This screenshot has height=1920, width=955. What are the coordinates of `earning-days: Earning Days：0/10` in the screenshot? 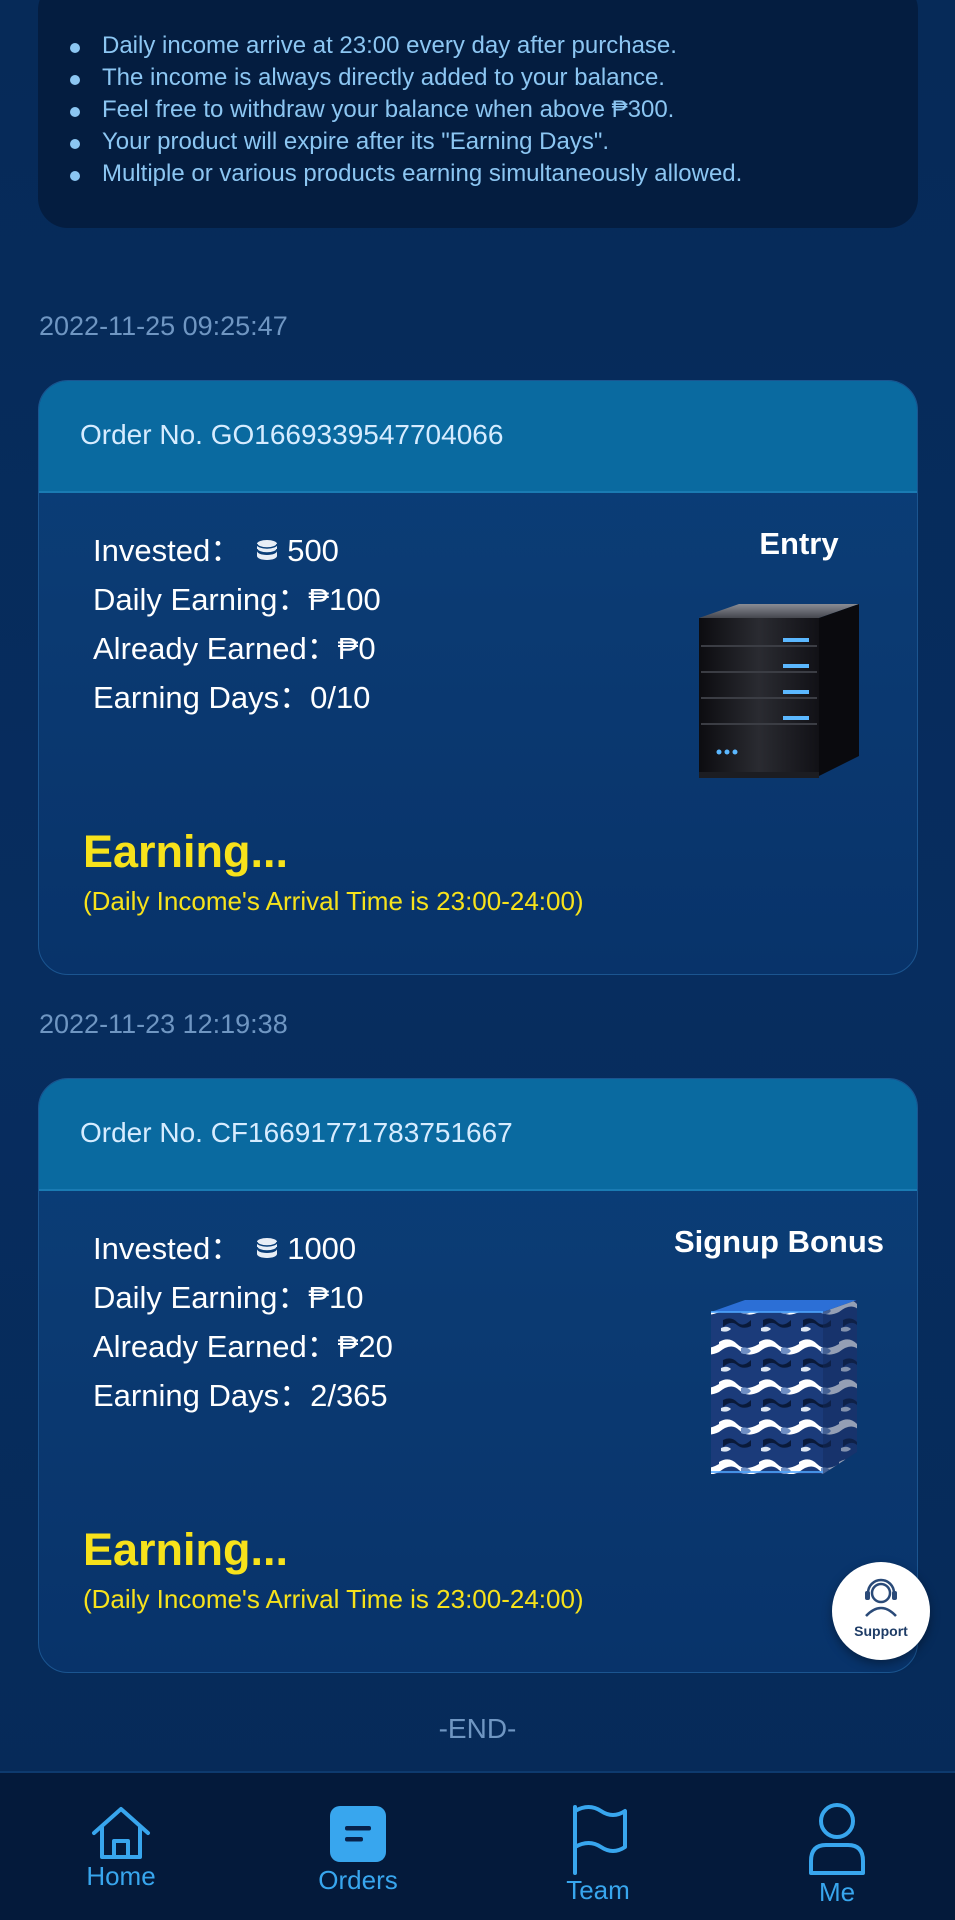 It's located at (232, 697).